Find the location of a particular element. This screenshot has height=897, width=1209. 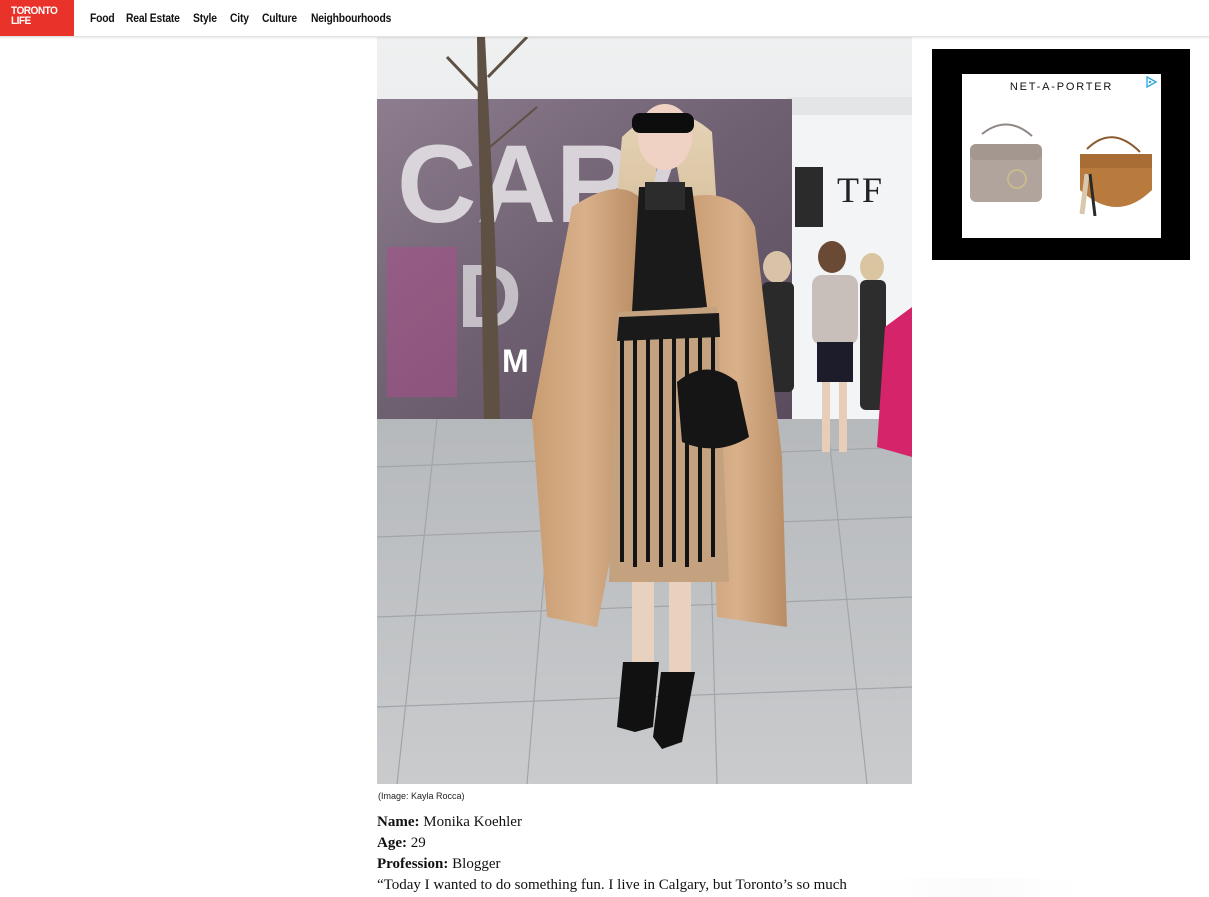

nav-link-city: City is located at coordinates (239, 18).